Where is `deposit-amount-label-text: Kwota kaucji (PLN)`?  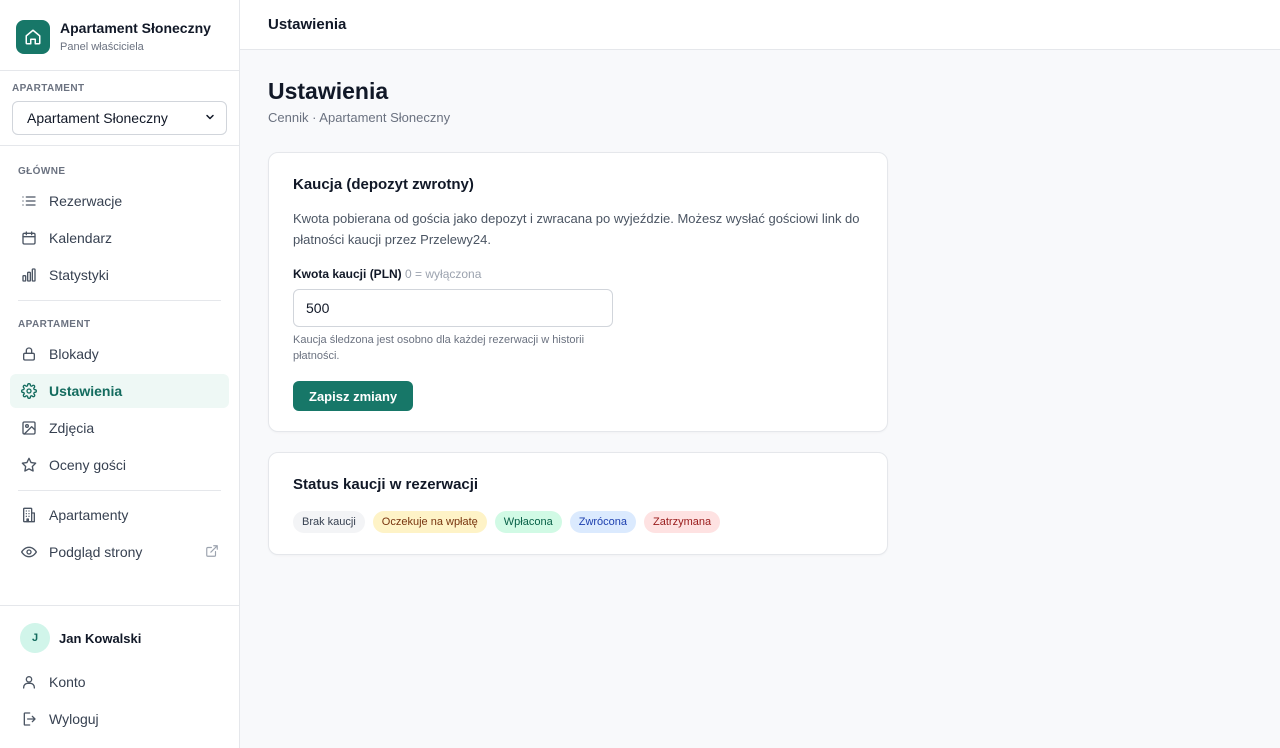
deposit-amount-label-text: Kwota kaucji (PLN) is located at coordinates (347, 274).